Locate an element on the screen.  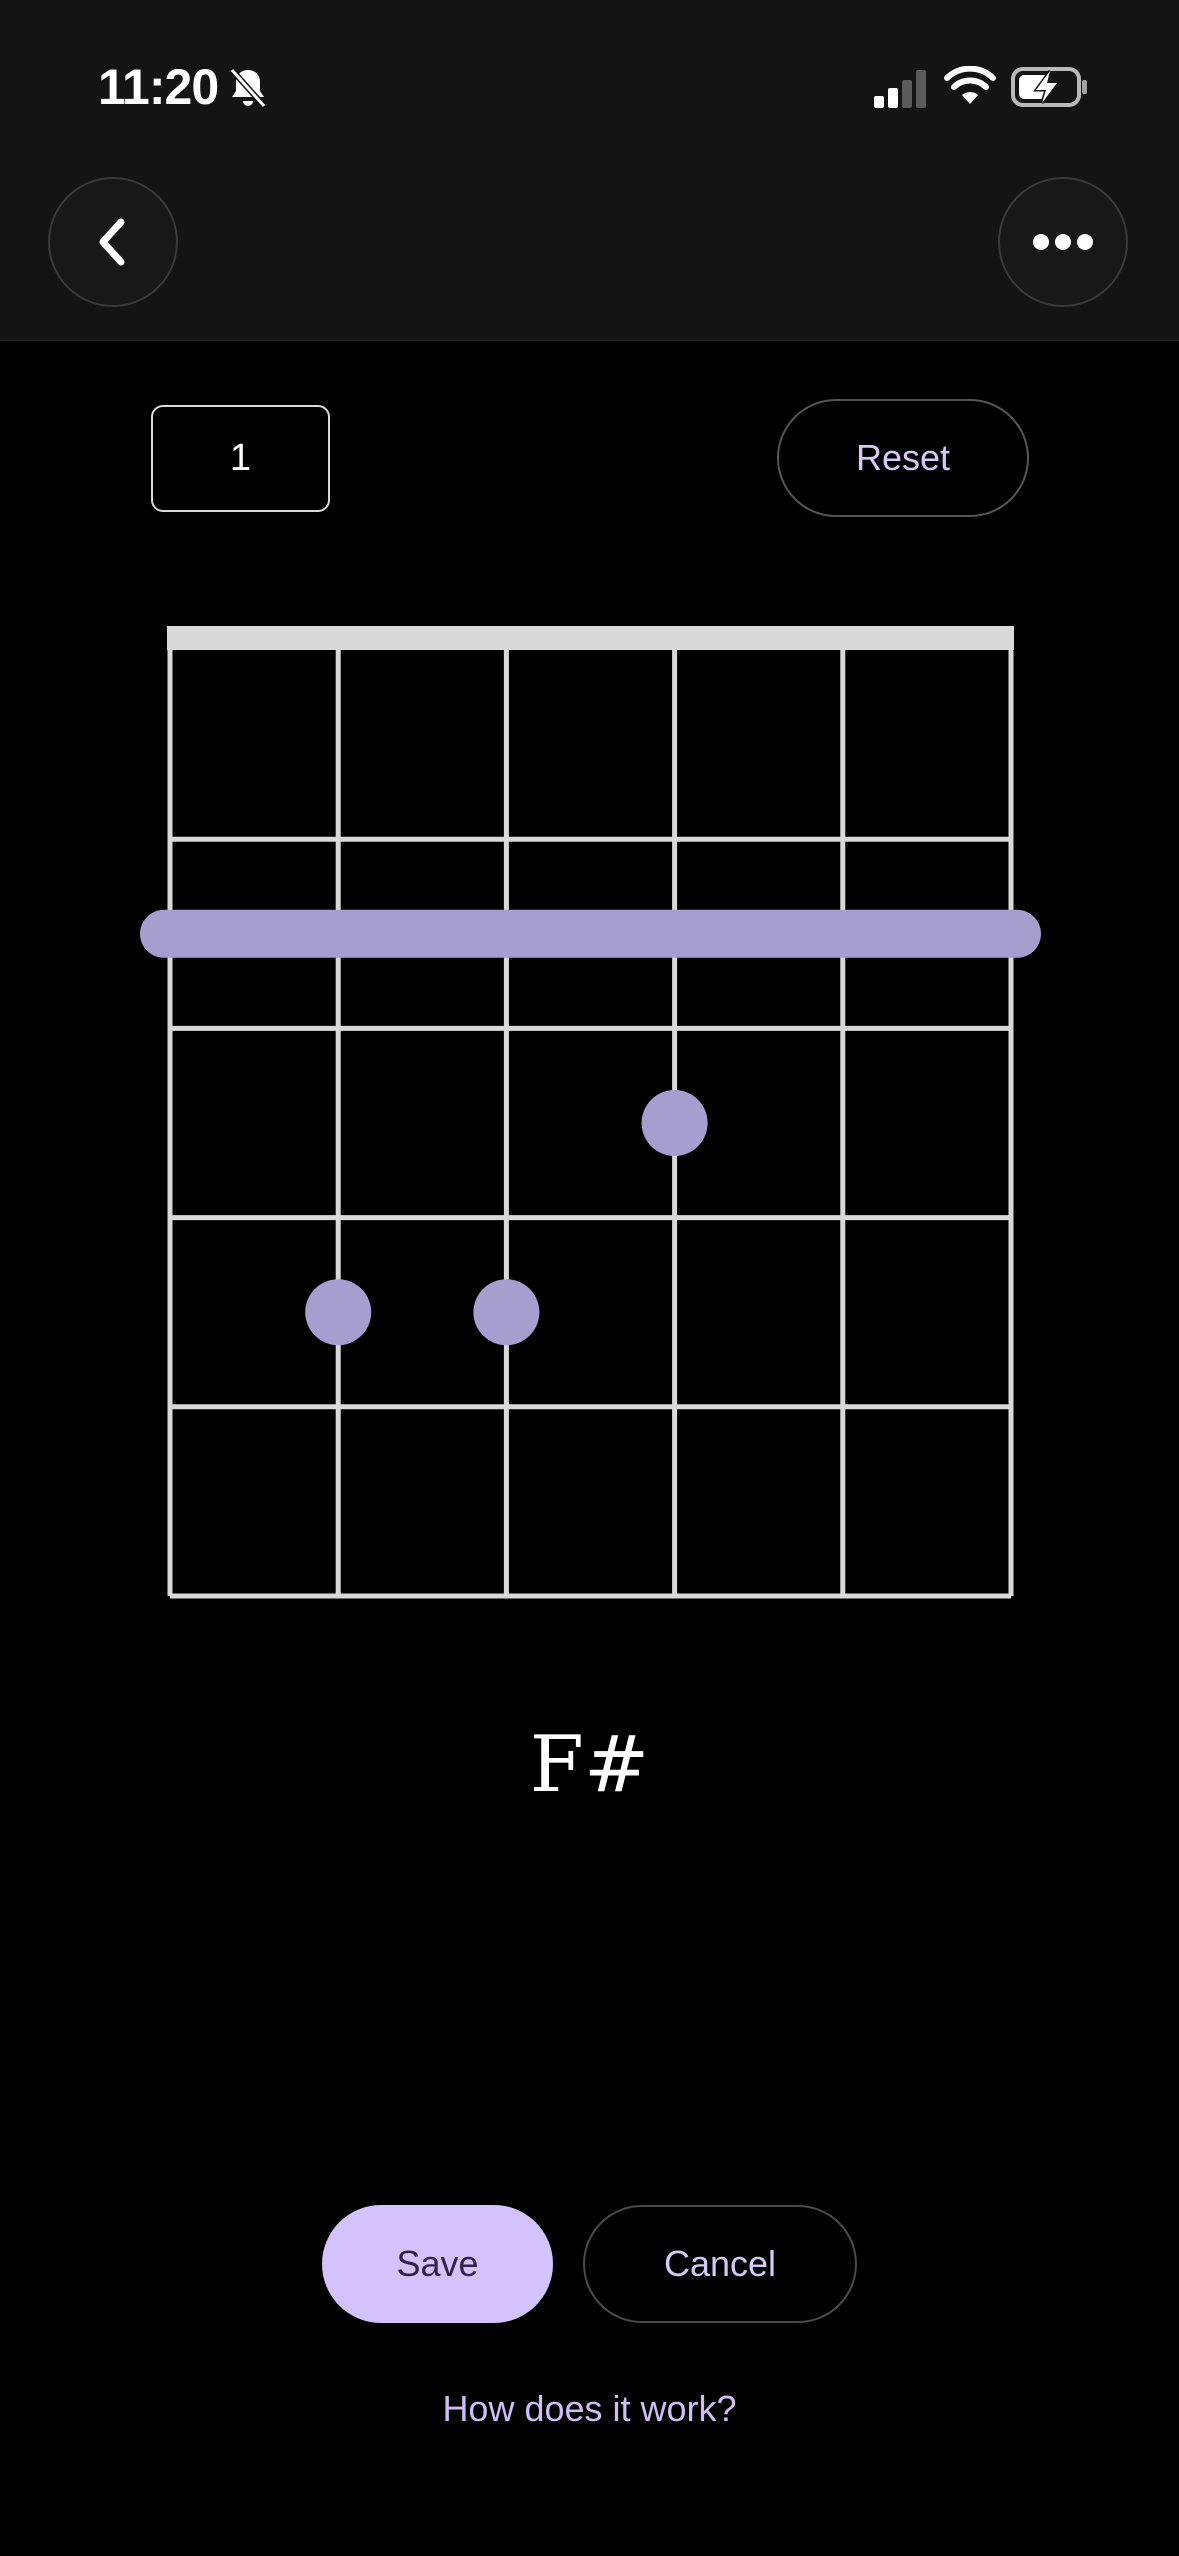
how-does-it-work-link: How does it work? is located at coordinates (589, 2409).